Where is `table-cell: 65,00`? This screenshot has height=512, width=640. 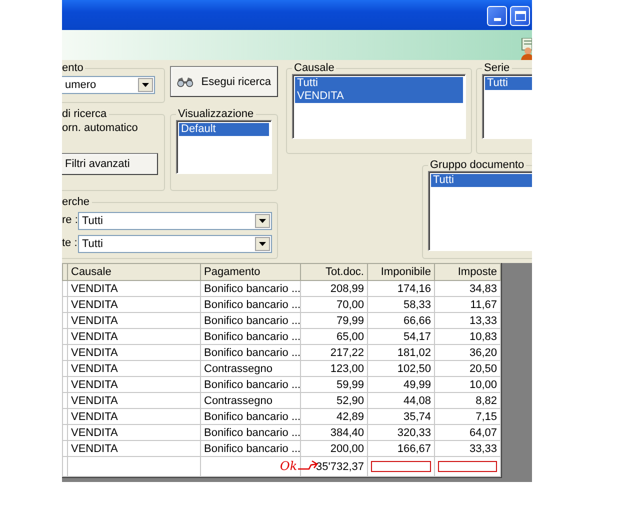 table-cell: 65,00 is located at coordinates (334, 336).